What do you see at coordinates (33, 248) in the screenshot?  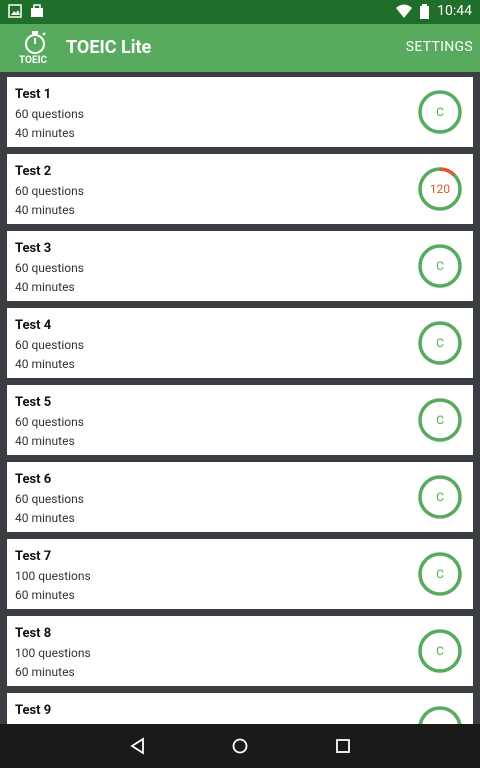 I see `test-name: Test 3` at bounding box center [33, 248].